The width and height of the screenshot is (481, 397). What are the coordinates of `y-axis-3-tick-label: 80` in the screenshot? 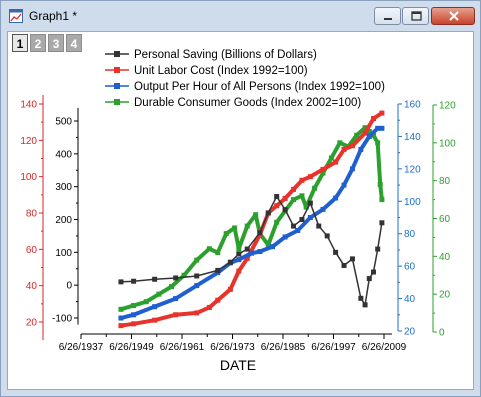 It's located at (410, 234).